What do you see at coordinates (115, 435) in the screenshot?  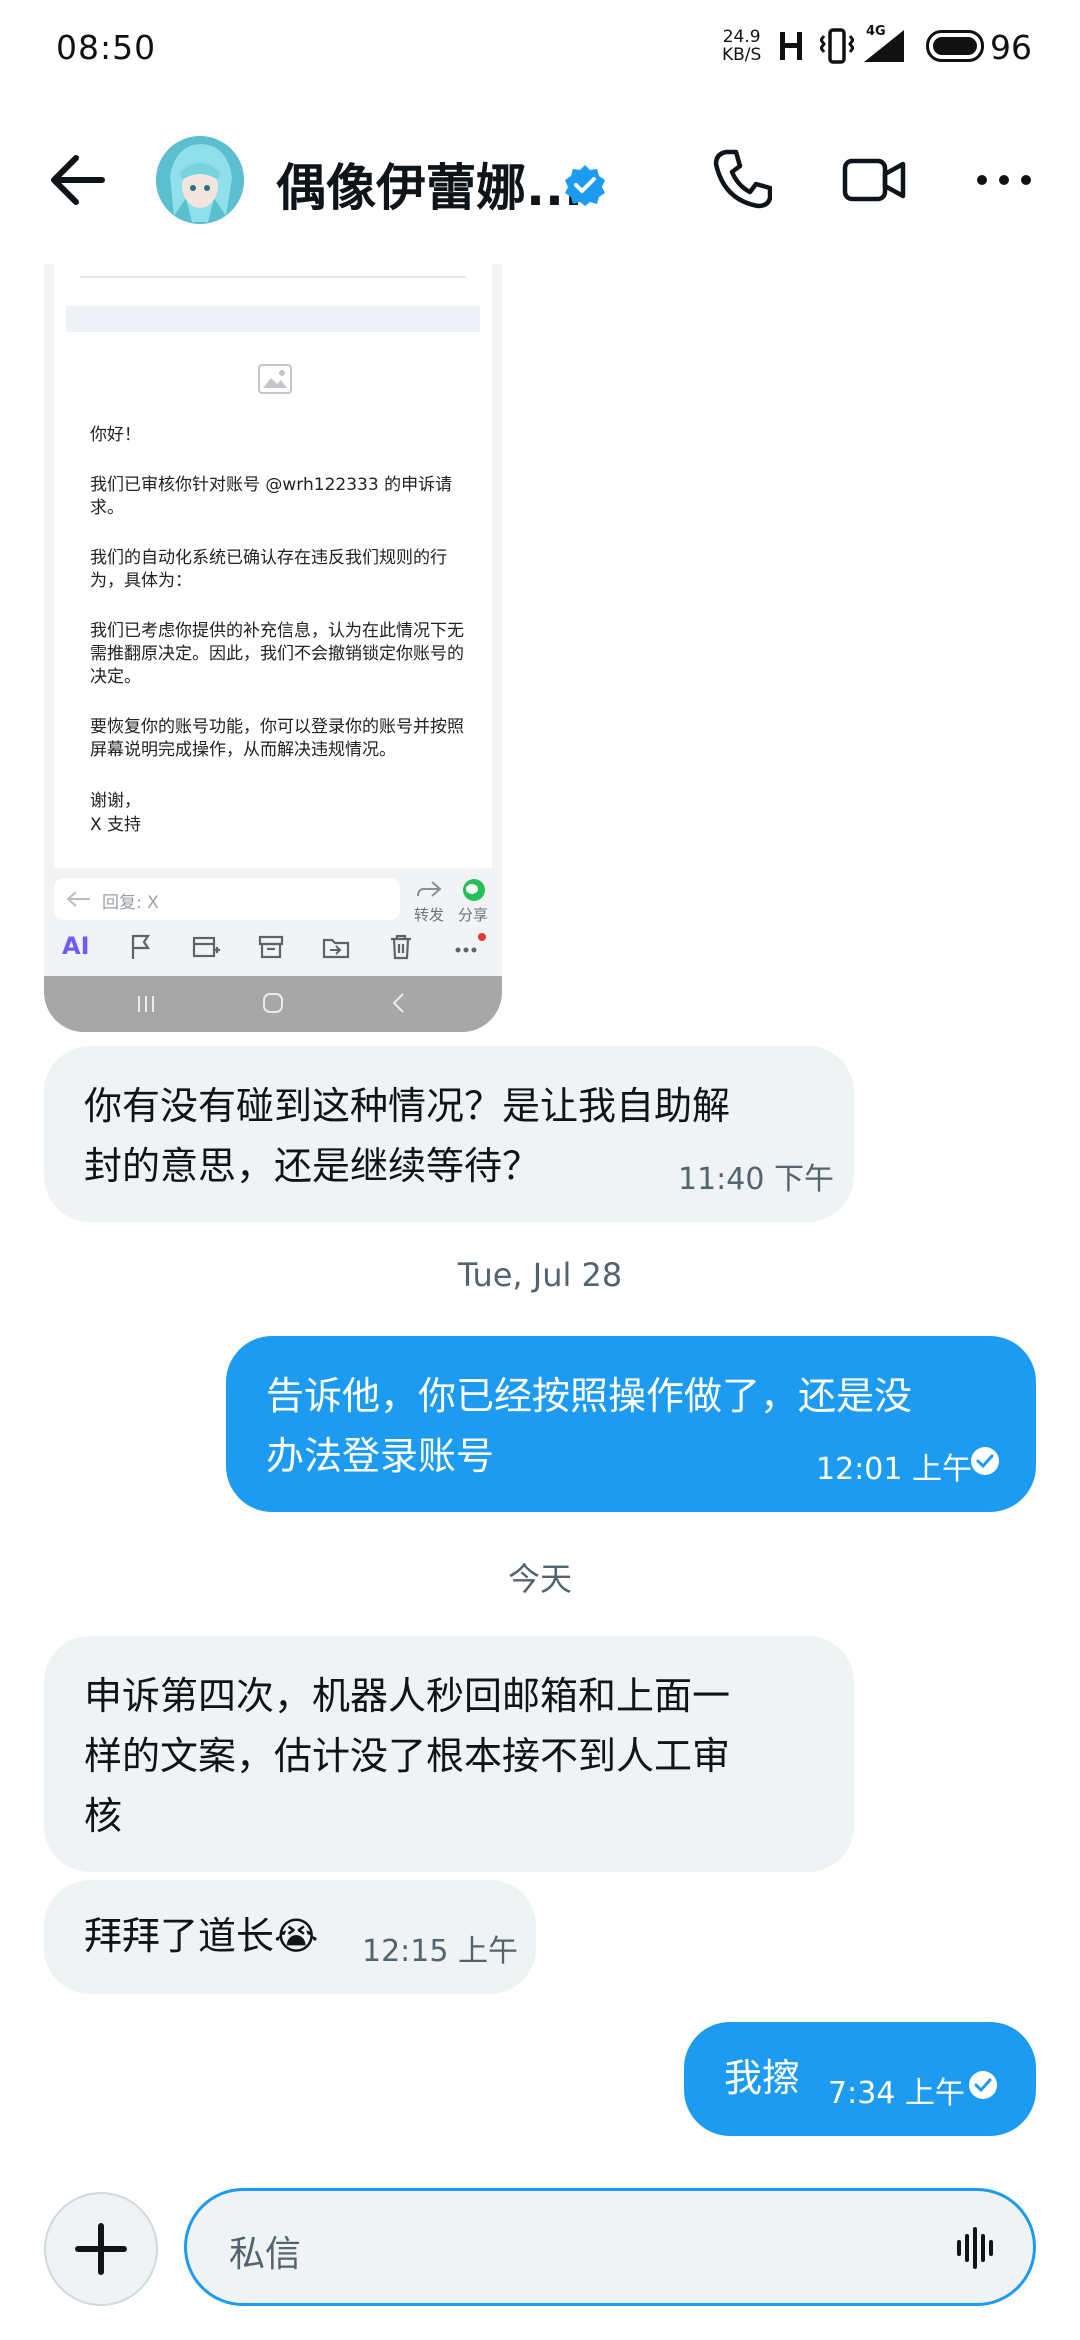 I see `email-greeting: 你好！` at bounding box center [115, 435].